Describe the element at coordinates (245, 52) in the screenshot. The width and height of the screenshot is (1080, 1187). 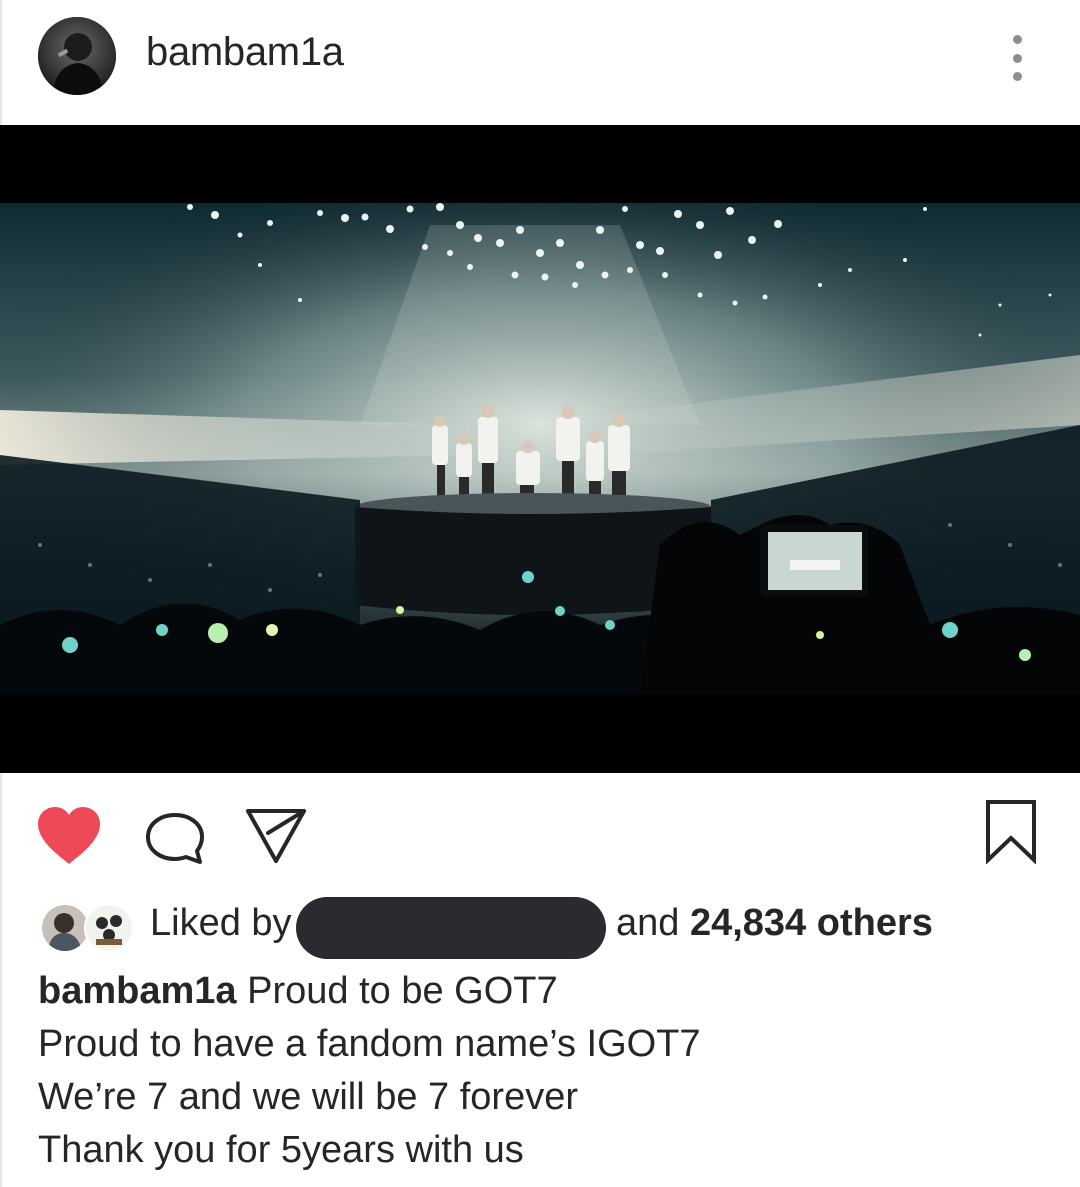
I see `post-username: bambam1a` at that location.